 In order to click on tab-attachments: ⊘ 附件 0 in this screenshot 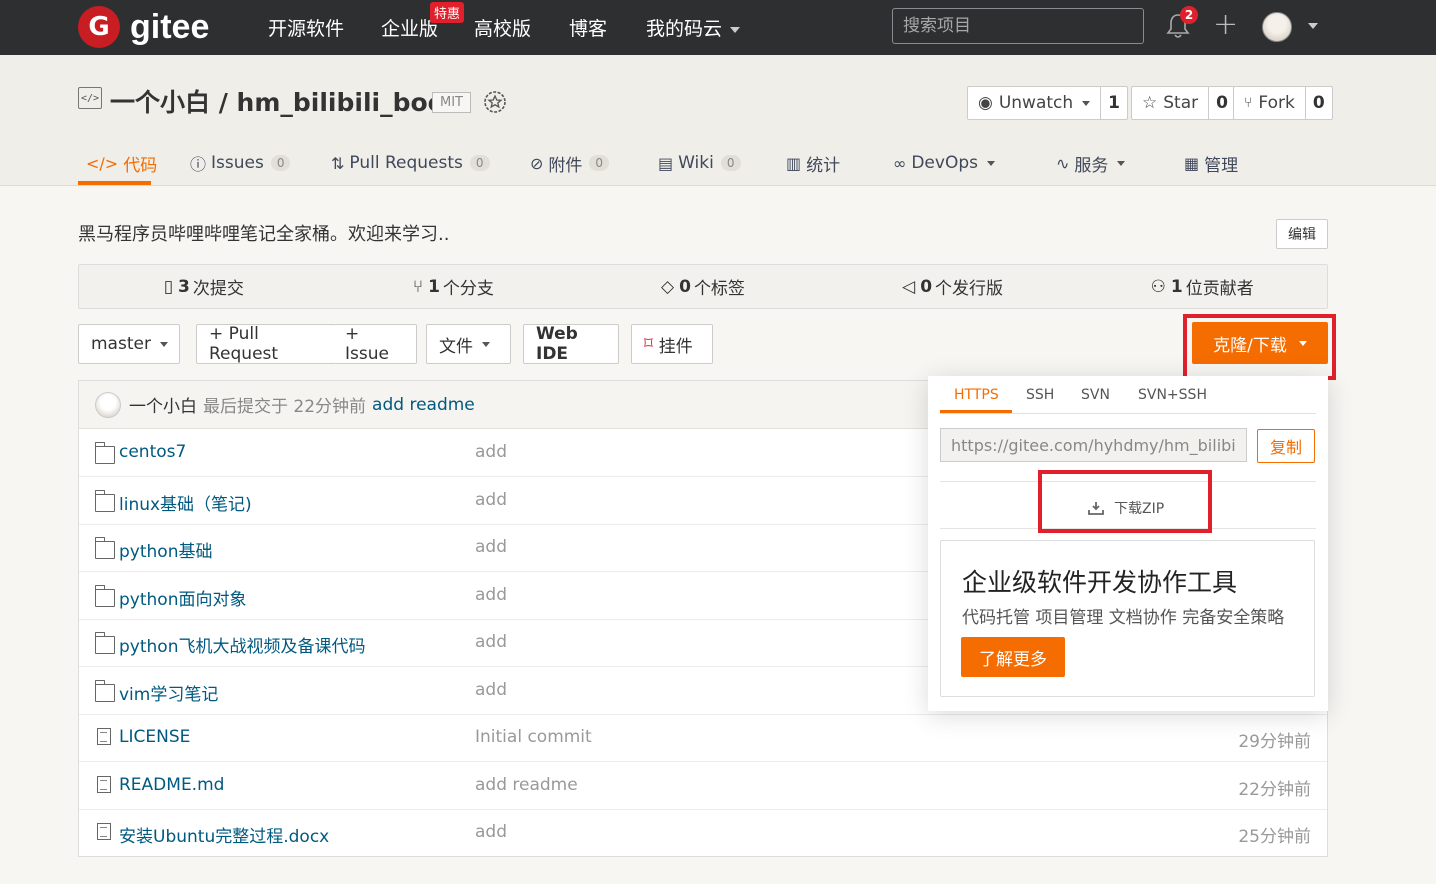, I will do `click(570, 163)`.